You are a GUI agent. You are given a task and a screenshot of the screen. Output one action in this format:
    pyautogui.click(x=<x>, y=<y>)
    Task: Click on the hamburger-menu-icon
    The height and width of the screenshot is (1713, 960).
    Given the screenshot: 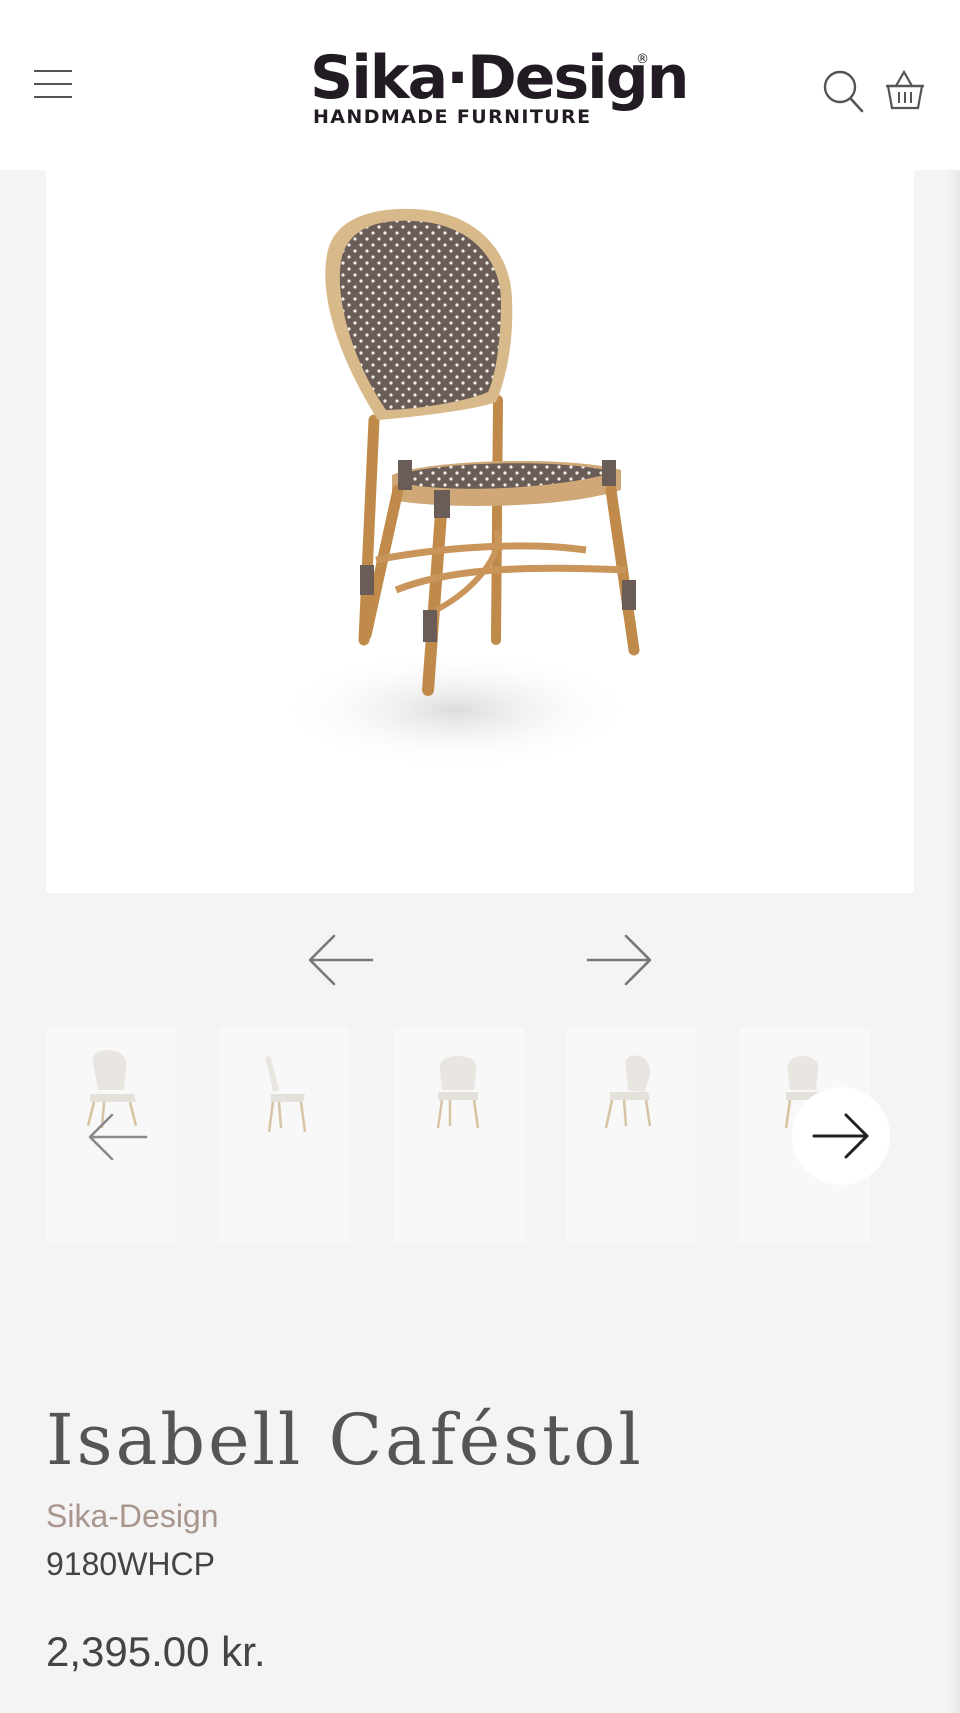 What is the action you would take?
    pyautogui.click(x=53, y=84)
    